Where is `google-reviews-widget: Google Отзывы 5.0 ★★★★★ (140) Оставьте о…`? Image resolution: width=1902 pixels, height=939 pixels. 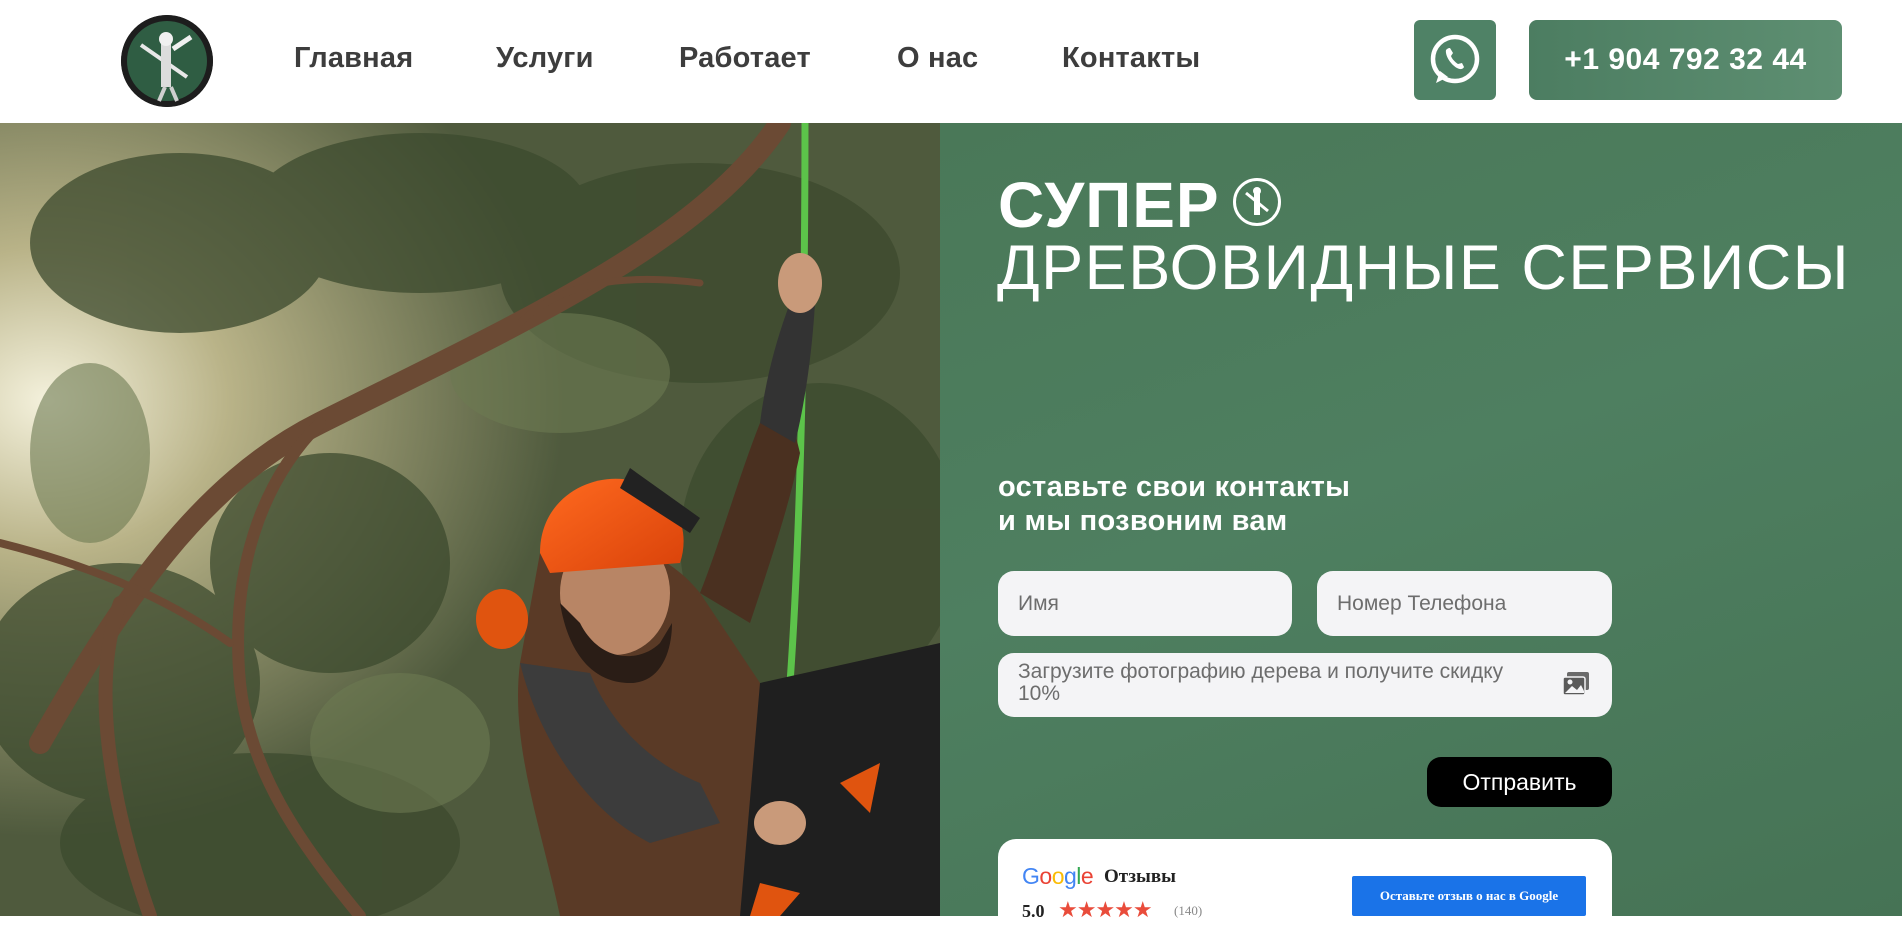 google-reviews-widget: Google Отзывы 5.0 ★★★★★ (140) Оставьте о… is located at coordinates (1305, 889).